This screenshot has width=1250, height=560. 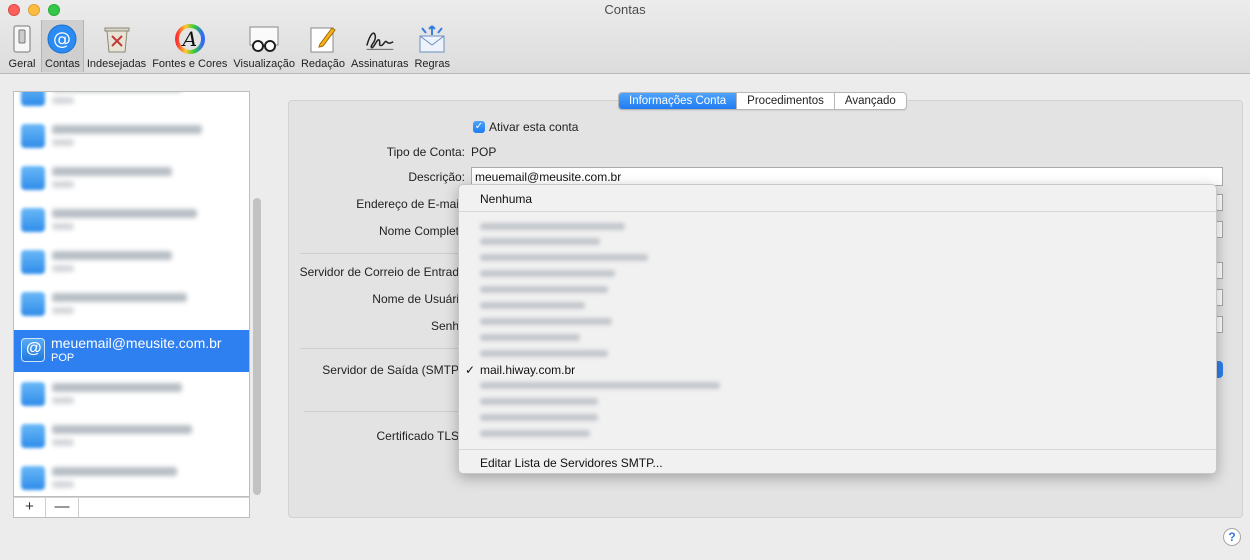 What do you see at coordinates (264, 39) in the screenshot?
I see `glasses-icon` at bounding box center [264, 39].